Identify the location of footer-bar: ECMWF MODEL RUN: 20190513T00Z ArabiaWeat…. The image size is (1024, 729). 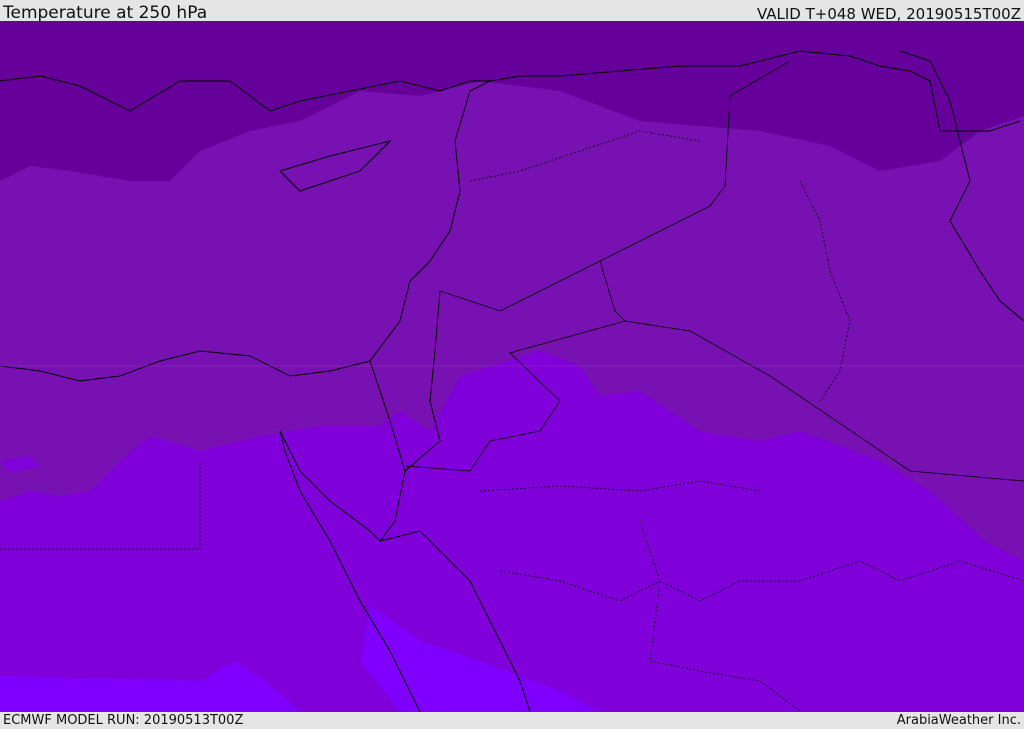
(512, 720).